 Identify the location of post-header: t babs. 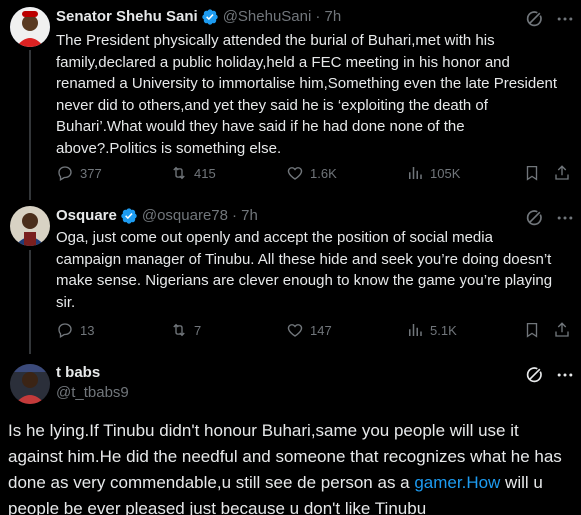
(78, 373).